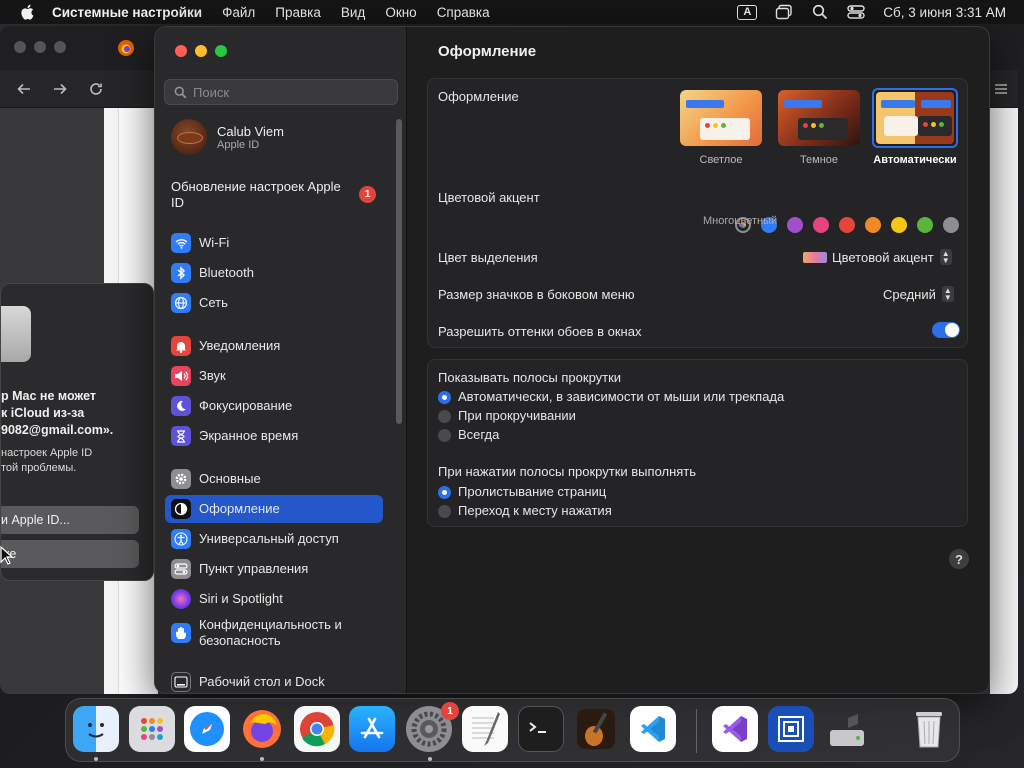 This screenshot has height=768, width=1024. I want to click on search-input, so click(293, 92).